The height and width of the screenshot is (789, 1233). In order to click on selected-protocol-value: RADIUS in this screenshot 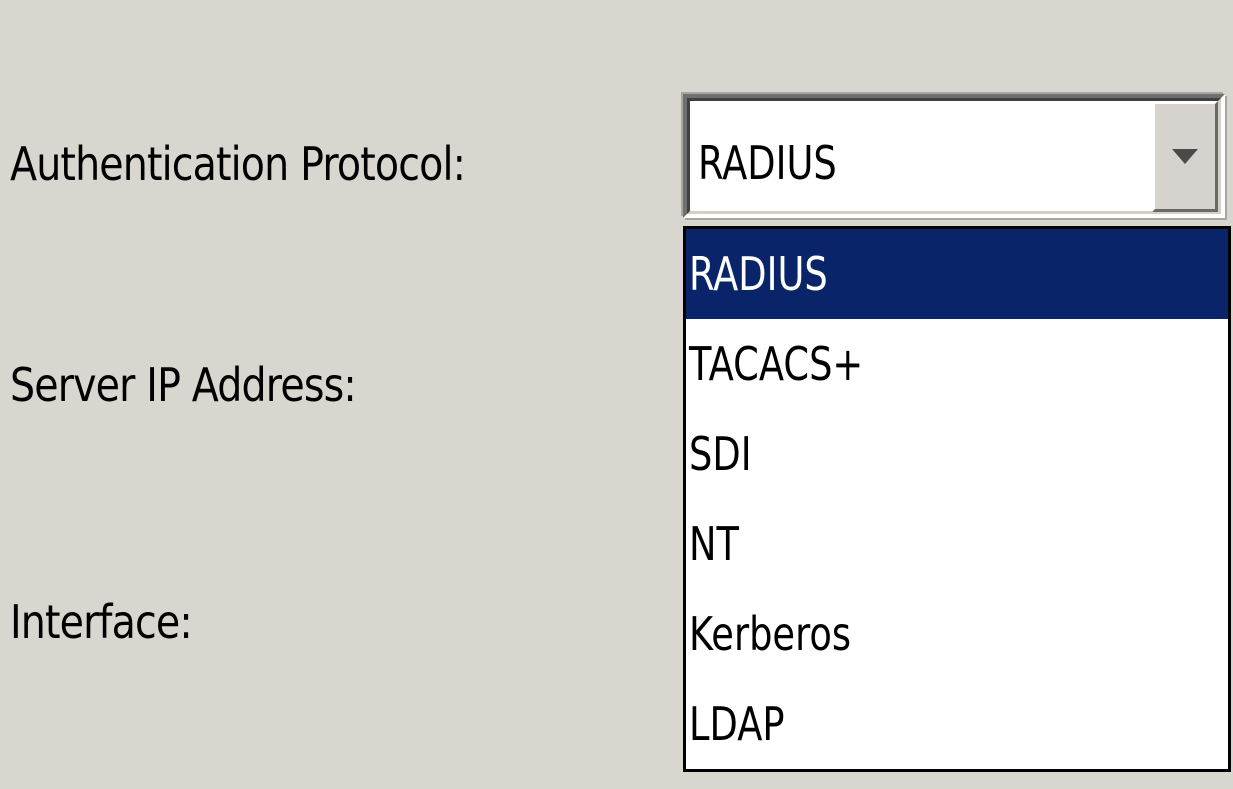, I will do `click(767, 163)`.